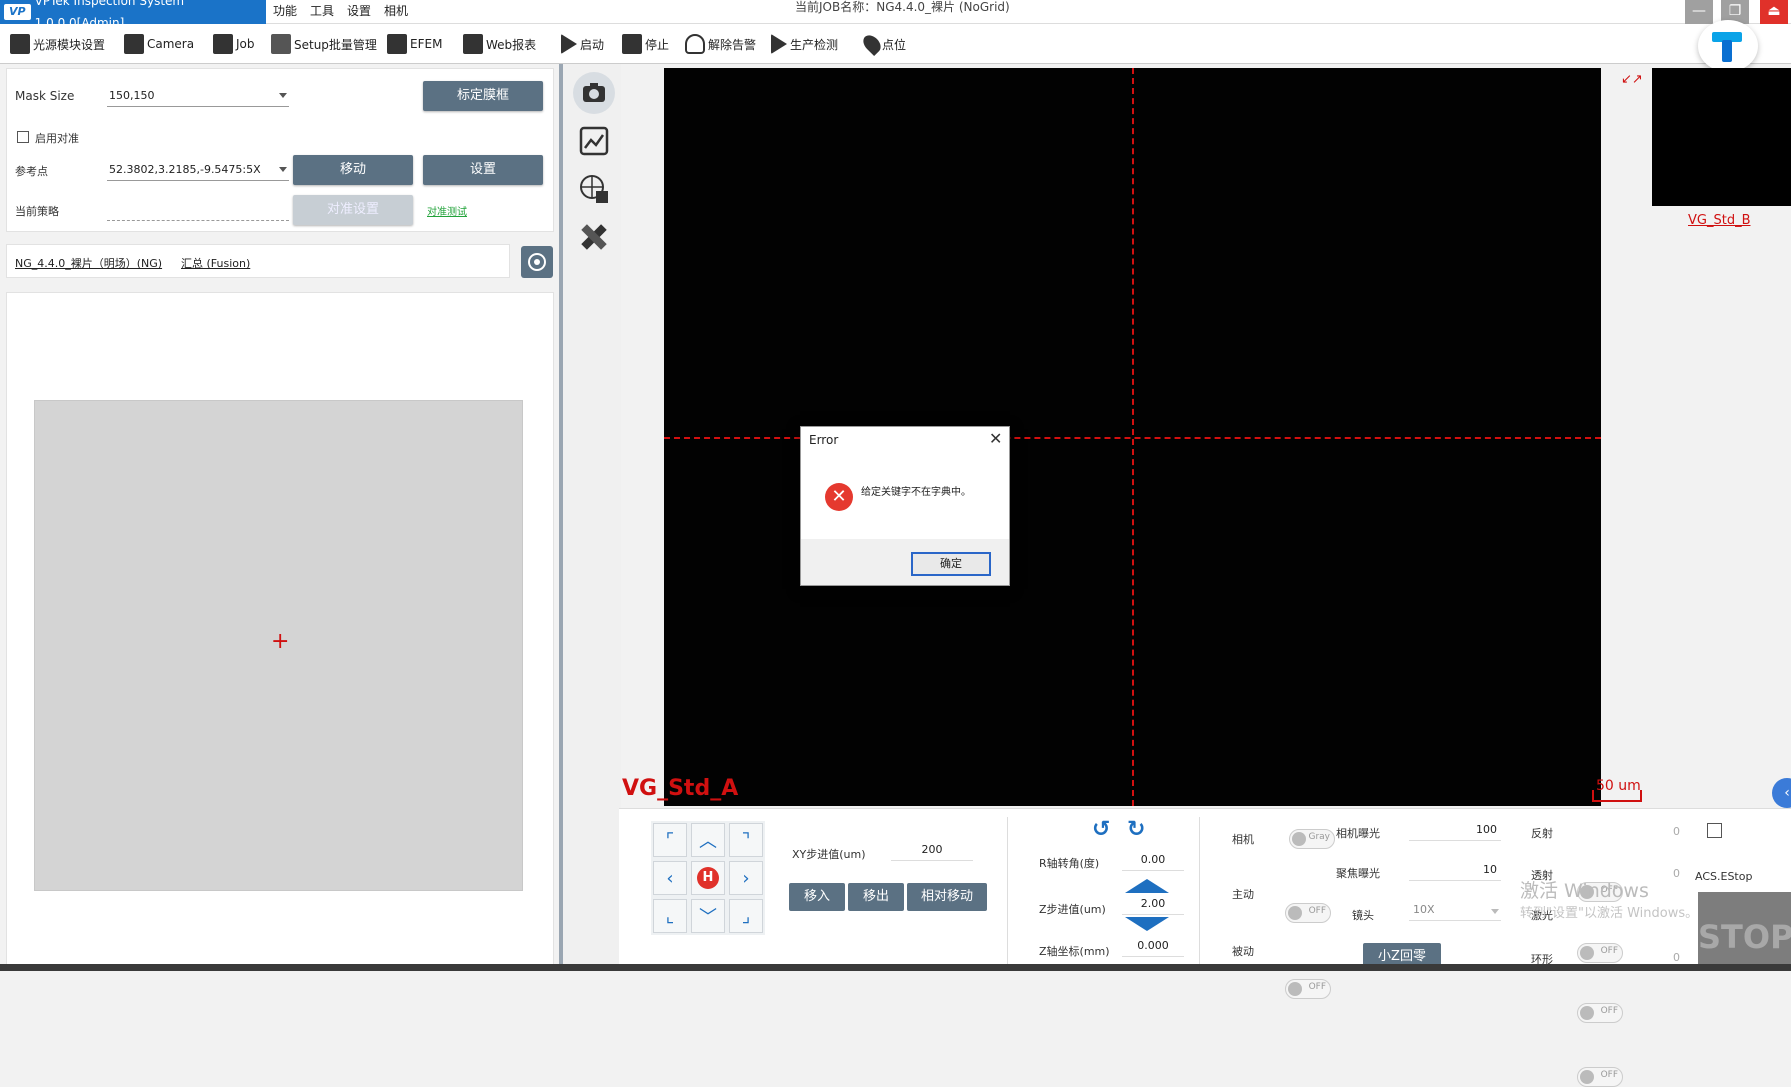 The image size is (1791, 1087). I want to click on move-button: 移动, so click(353, 170).